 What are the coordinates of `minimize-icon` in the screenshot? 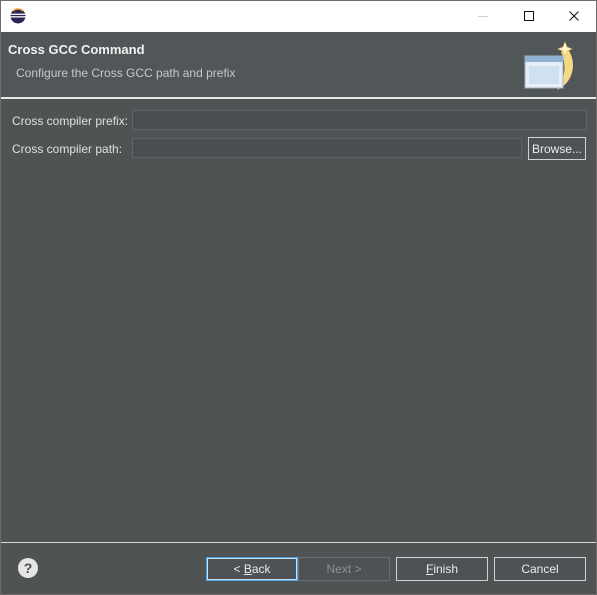 It's located at (483, 16).